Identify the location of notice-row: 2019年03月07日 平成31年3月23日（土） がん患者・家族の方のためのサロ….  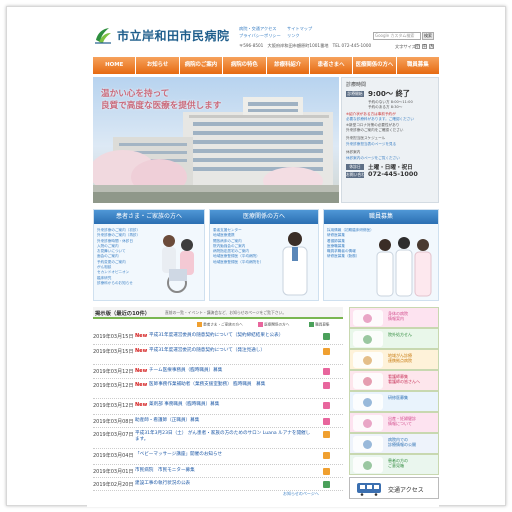
(218, 439).